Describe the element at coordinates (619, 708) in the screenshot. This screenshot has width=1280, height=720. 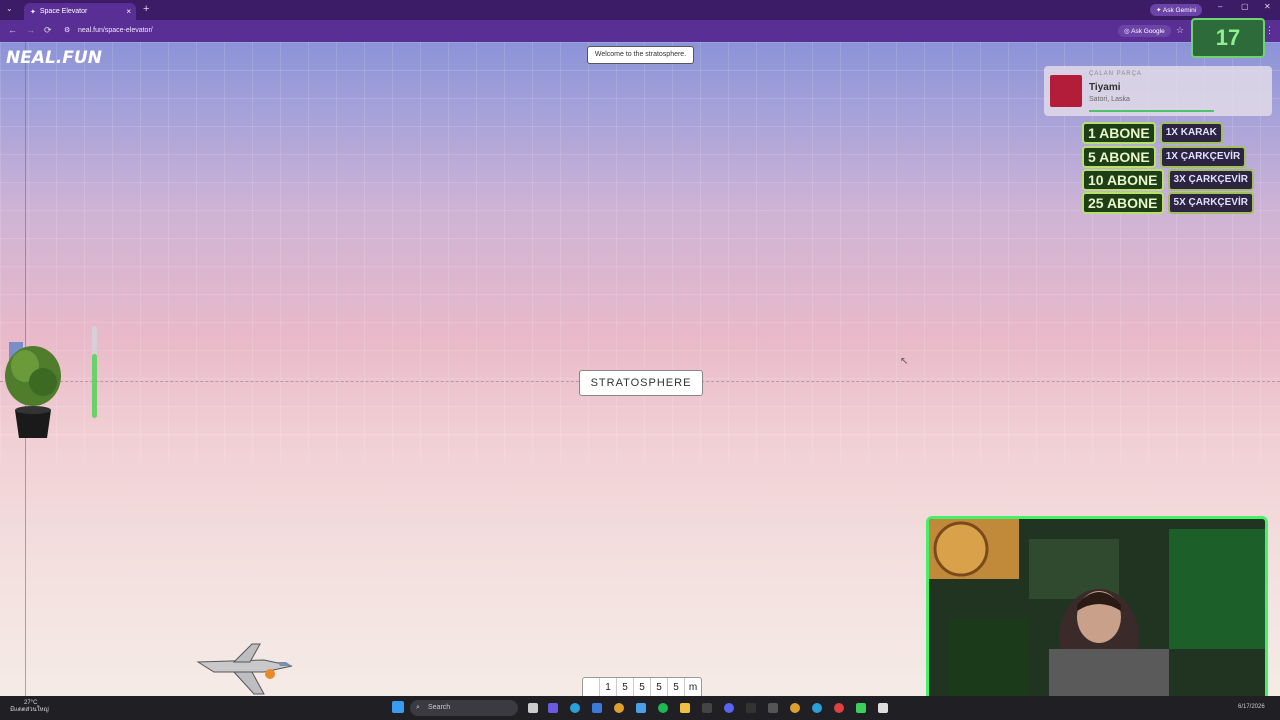
I see `chrome-icon` at that location.